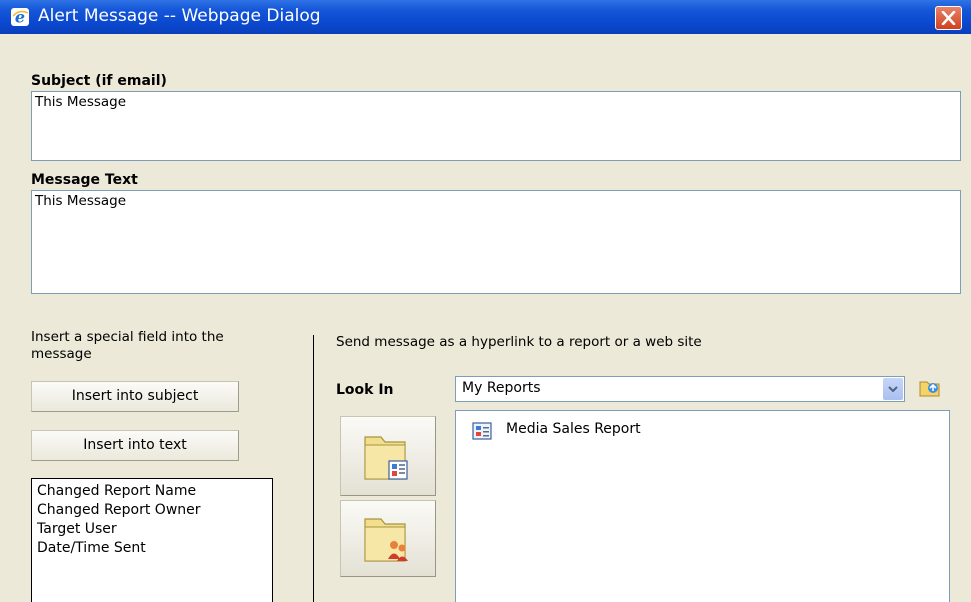 Image resolution: width=971 pixels, height=602 pixels. What do you see at coordinates (680, 389) in the screenshot?
I see `look-in-select: My Reports` at bounding box center [680, 389].